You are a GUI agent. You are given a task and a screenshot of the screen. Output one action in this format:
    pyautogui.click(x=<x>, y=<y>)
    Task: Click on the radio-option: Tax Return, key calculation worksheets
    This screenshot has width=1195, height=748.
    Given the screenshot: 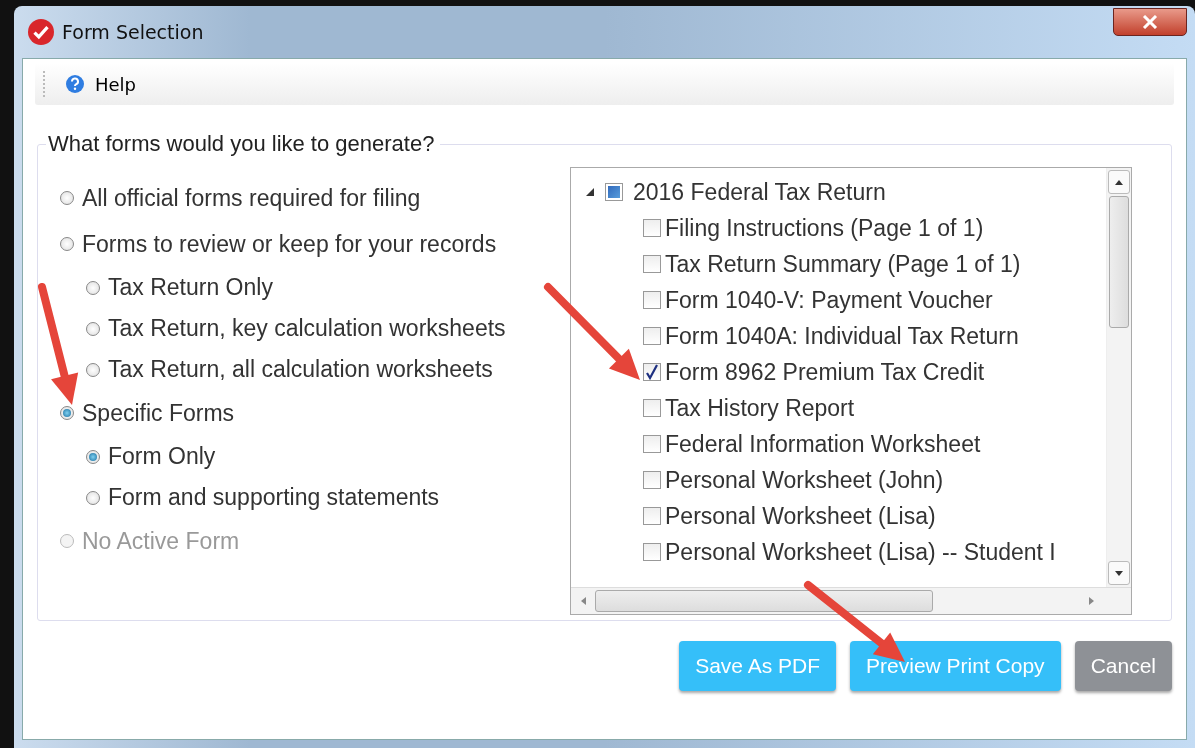 What is the action you would take?
    pyautogui.click(x=302, y=328)
    